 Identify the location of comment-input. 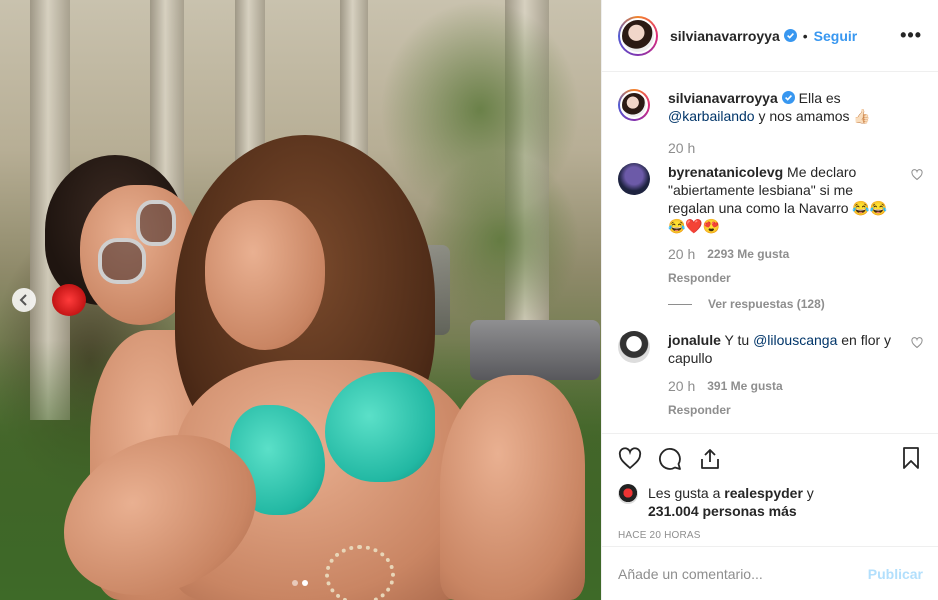
(743, 573).